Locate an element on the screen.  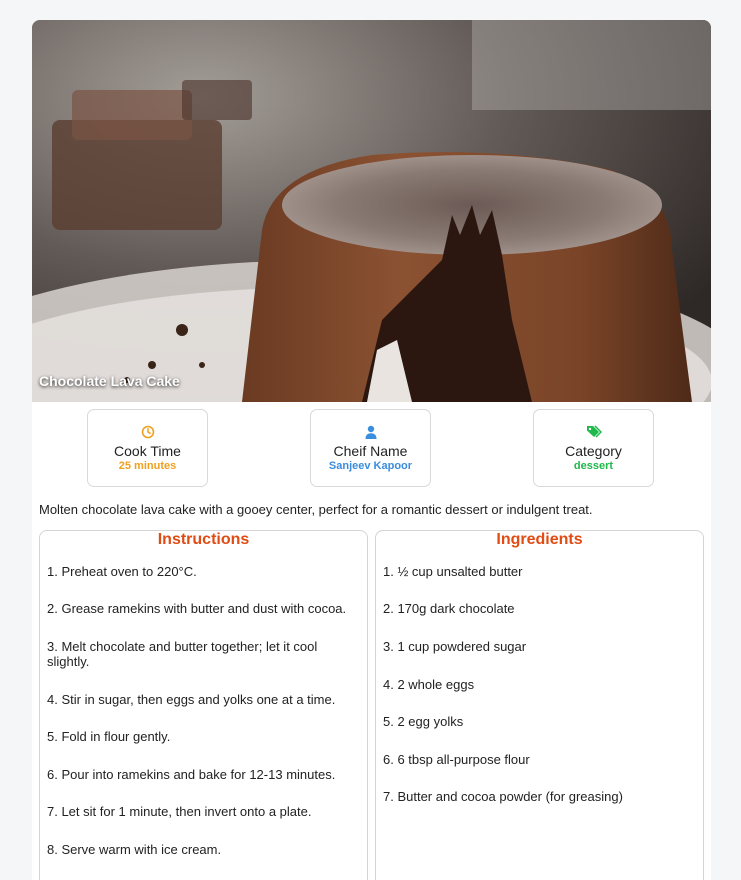
ingredient-item: 3. 1 cup powdered sugar is located at coordinates (455, 646).